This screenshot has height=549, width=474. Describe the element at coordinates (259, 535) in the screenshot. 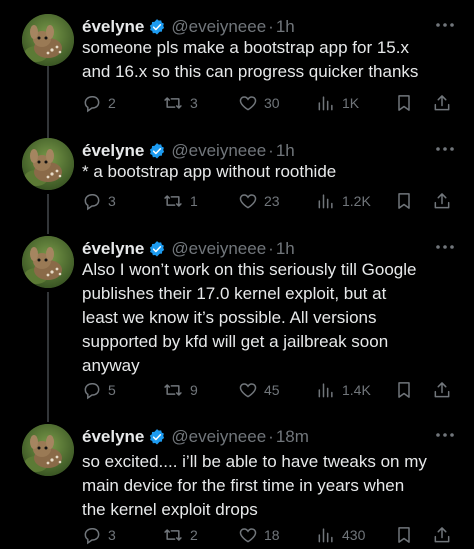

I see `like-button: 18` at that location.